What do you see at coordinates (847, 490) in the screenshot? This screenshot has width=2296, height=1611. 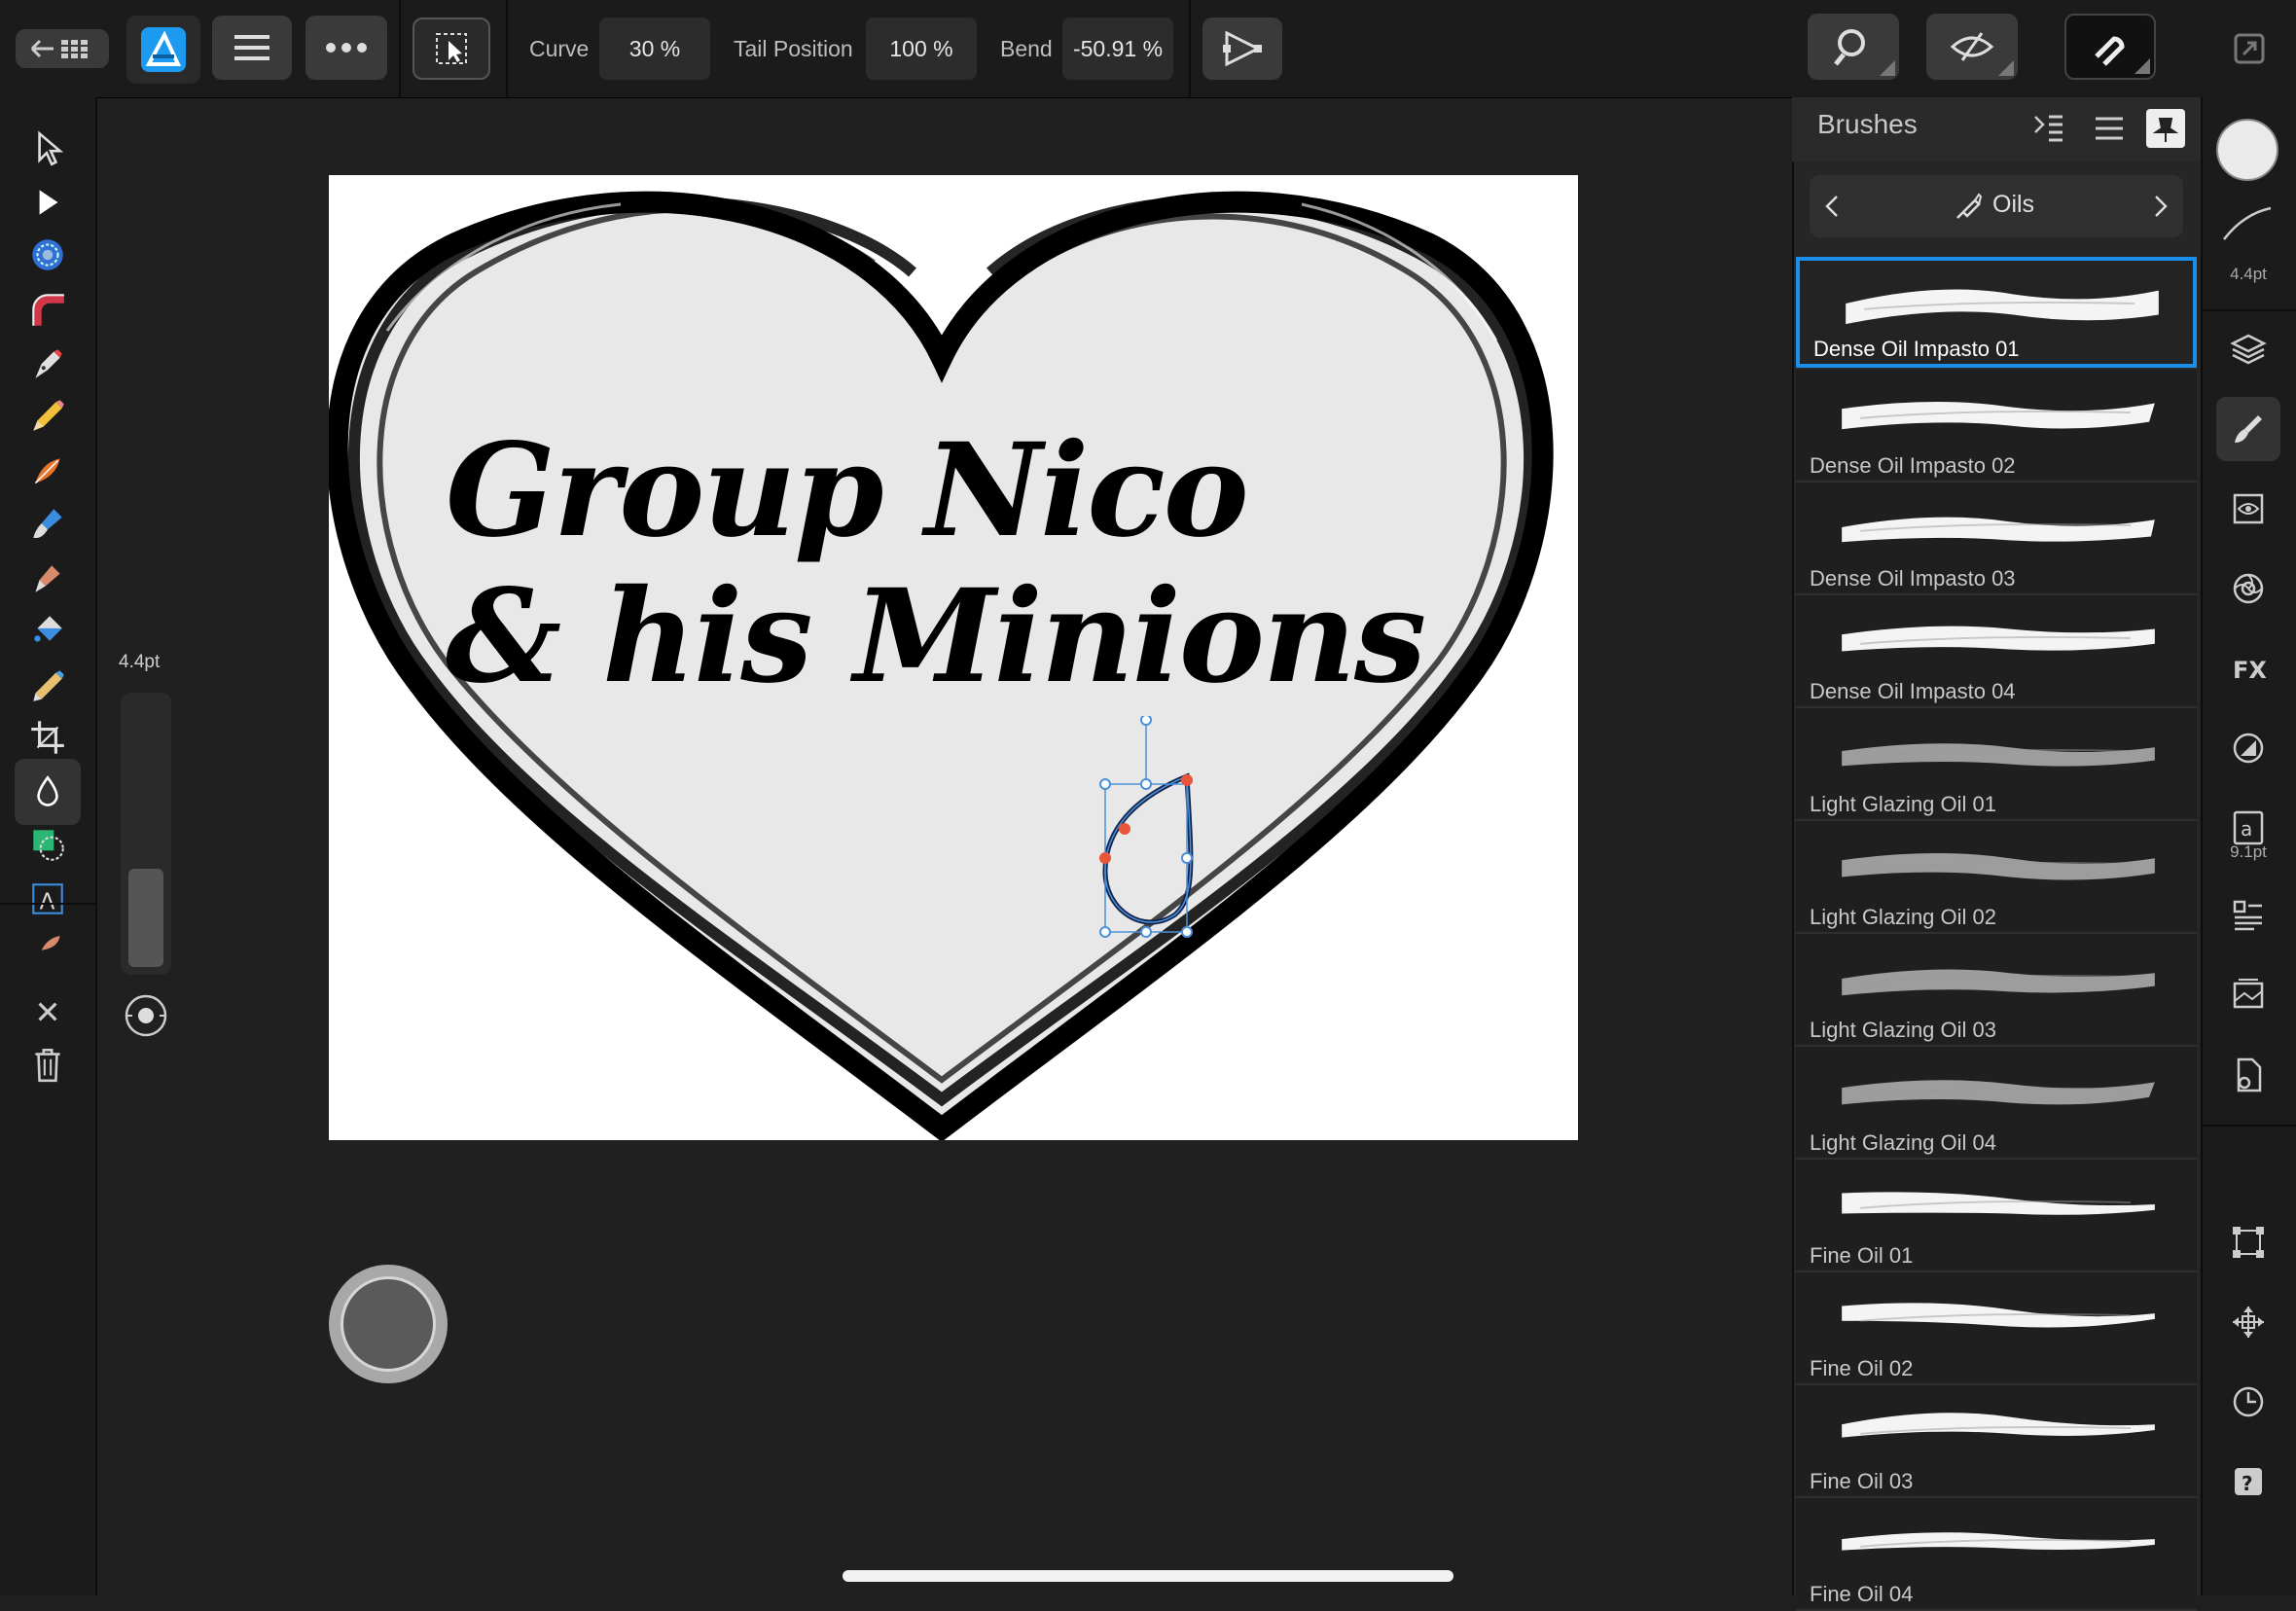 I see `title-line-1: Group Nico` at bounding box center [847, 490].